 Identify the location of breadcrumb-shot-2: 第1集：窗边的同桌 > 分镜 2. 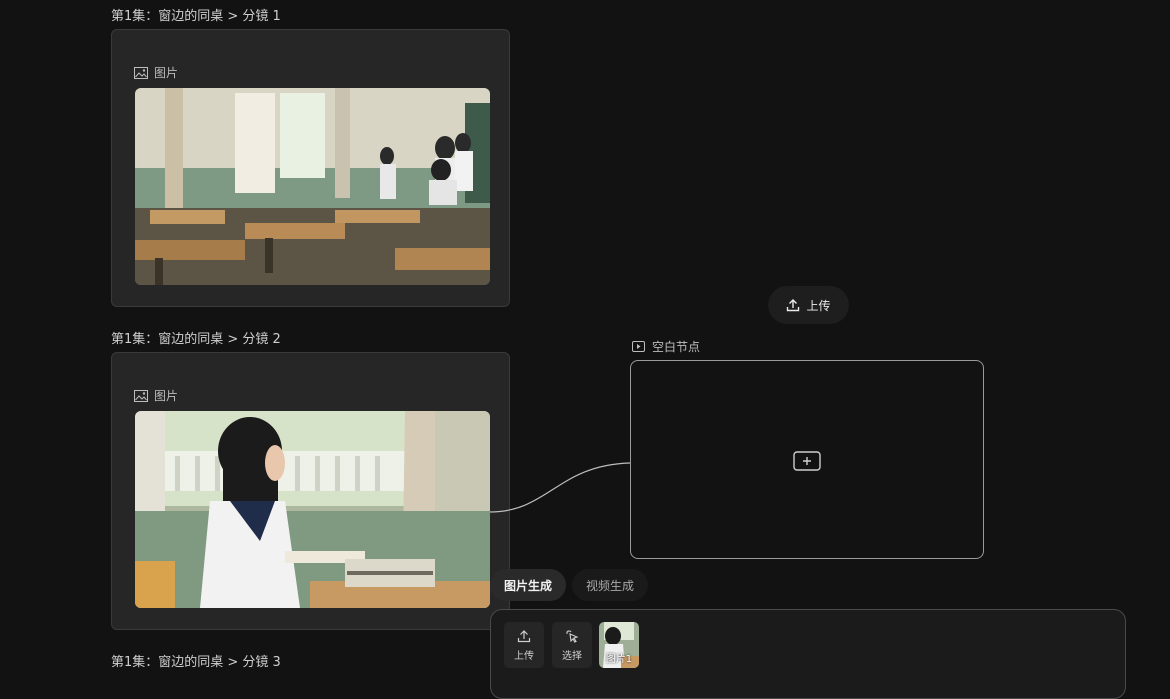
(196, 339).